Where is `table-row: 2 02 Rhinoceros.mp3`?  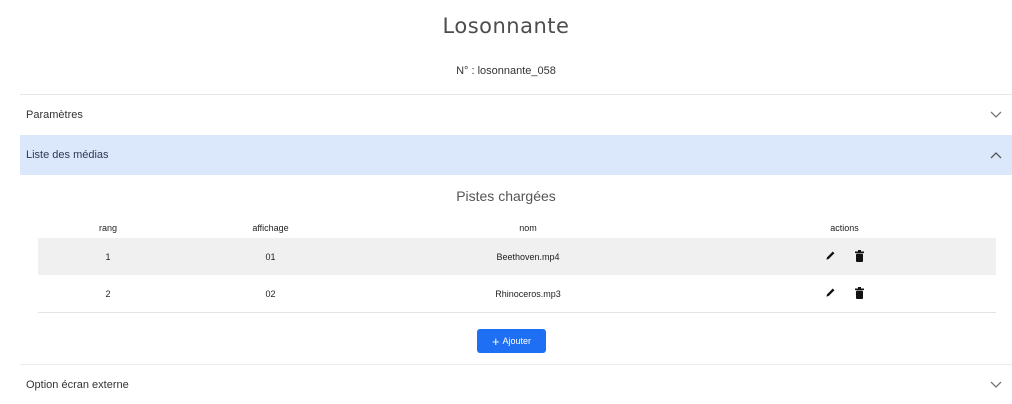 table-row: 2 02 Rhinoceros.mp3 is located at coordinates (517, 294).